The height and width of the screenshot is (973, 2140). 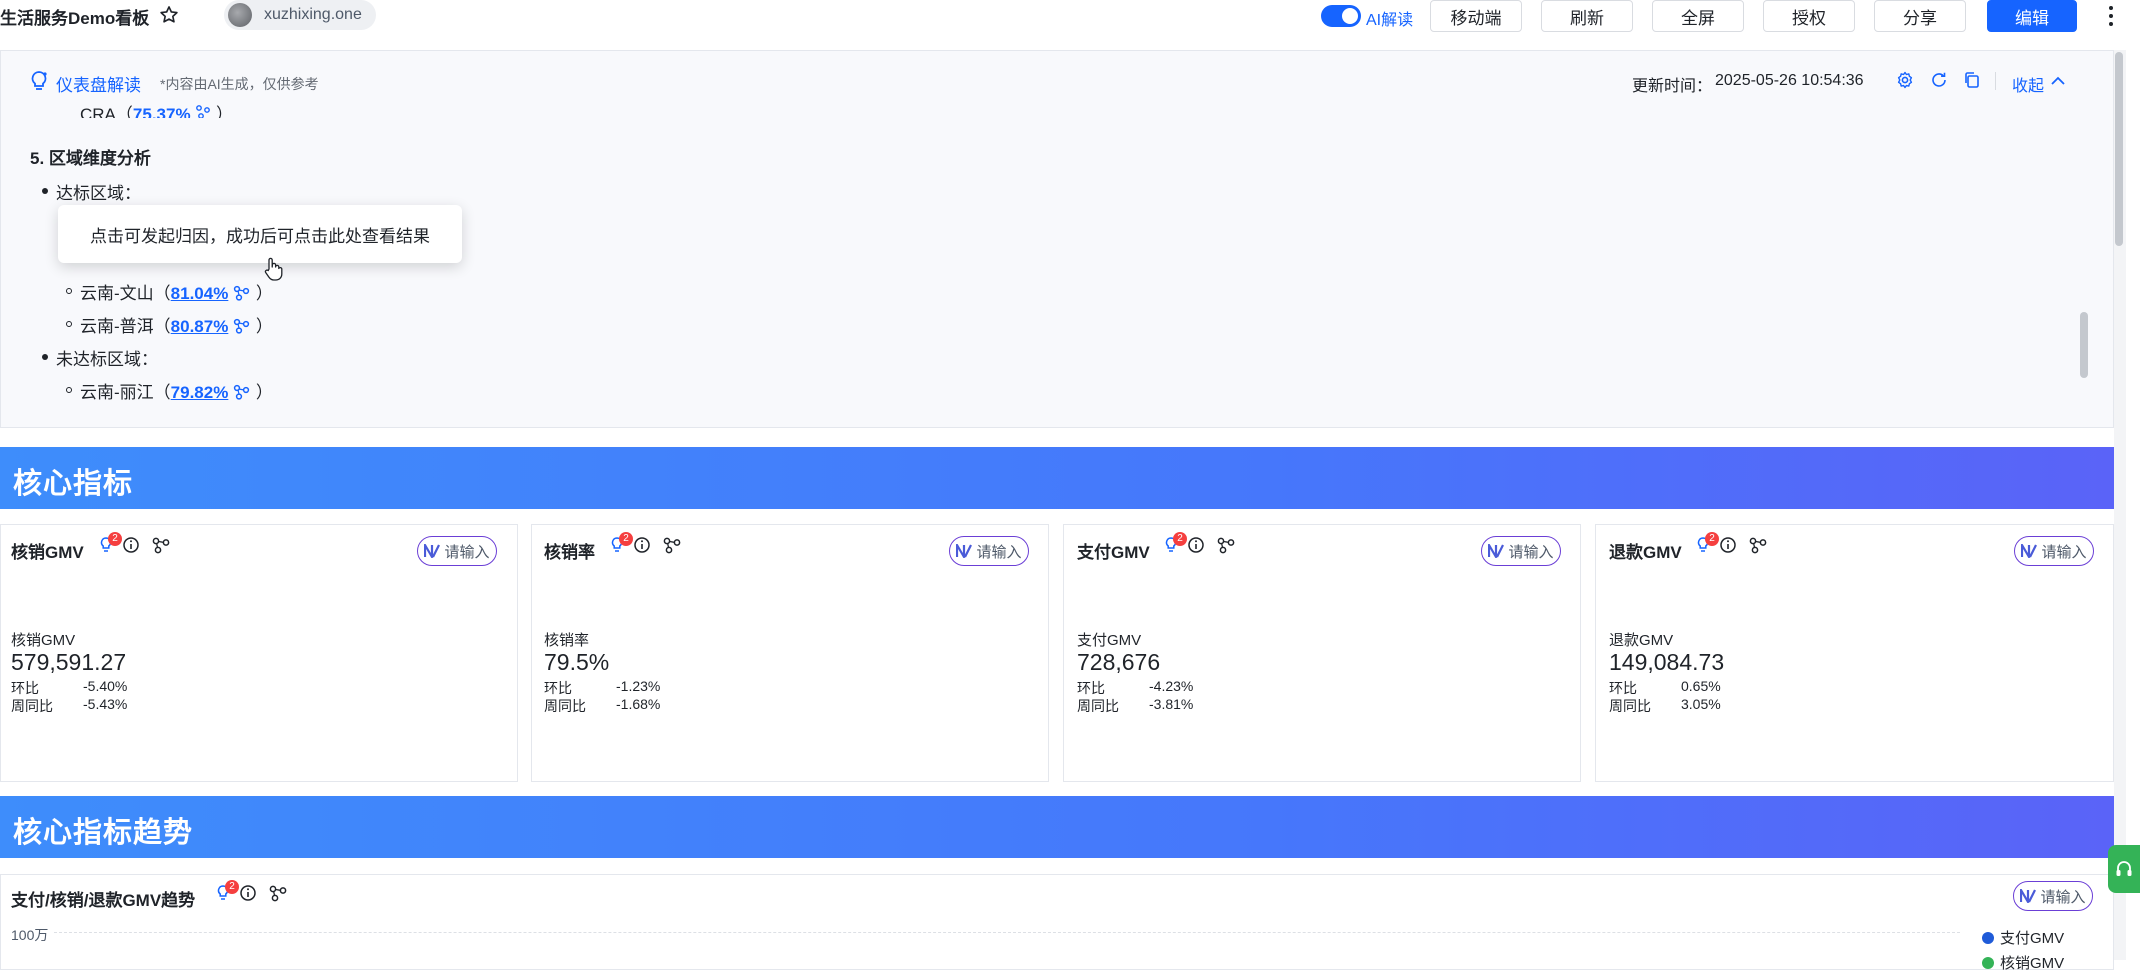 I want to click on region-pct-link: 80.87%, so click(x=200, y=326).